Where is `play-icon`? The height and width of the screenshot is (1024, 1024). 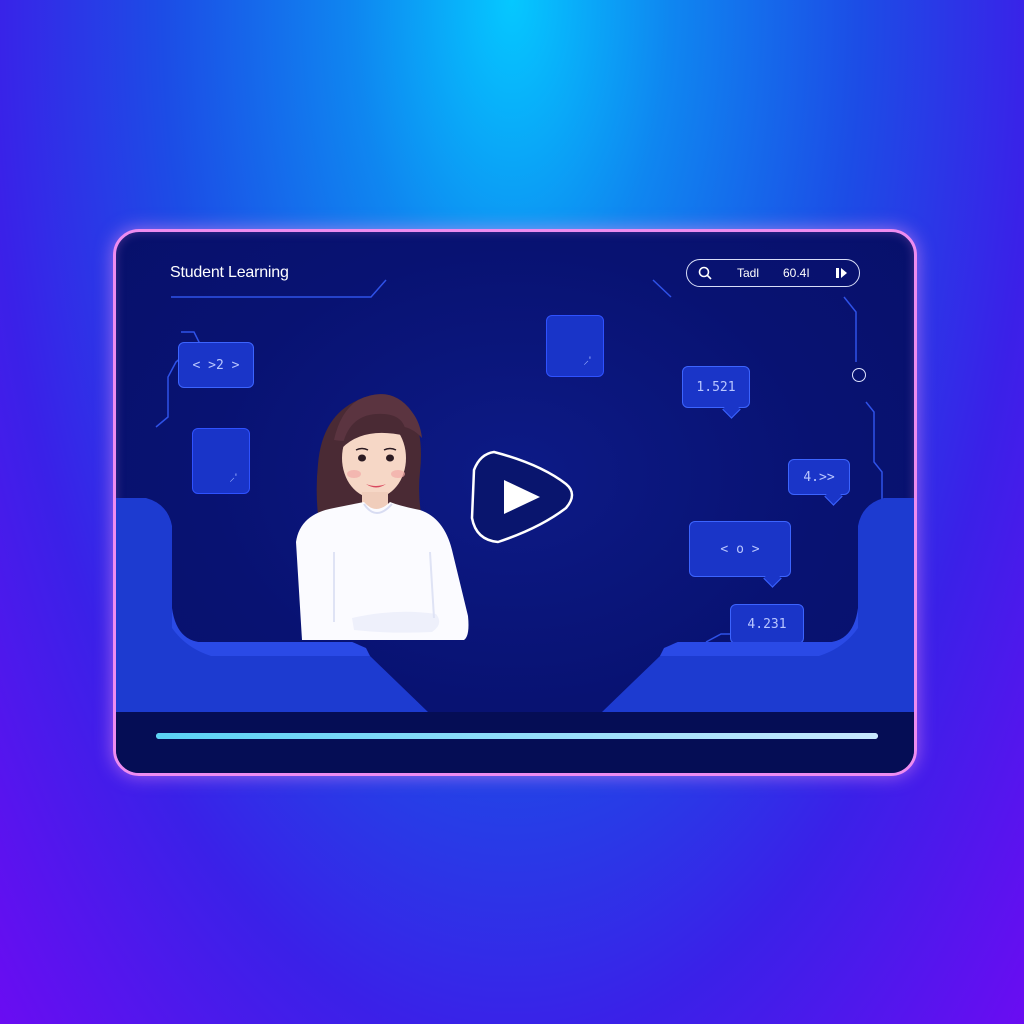
play-icon is located at coordinates (523, 496).